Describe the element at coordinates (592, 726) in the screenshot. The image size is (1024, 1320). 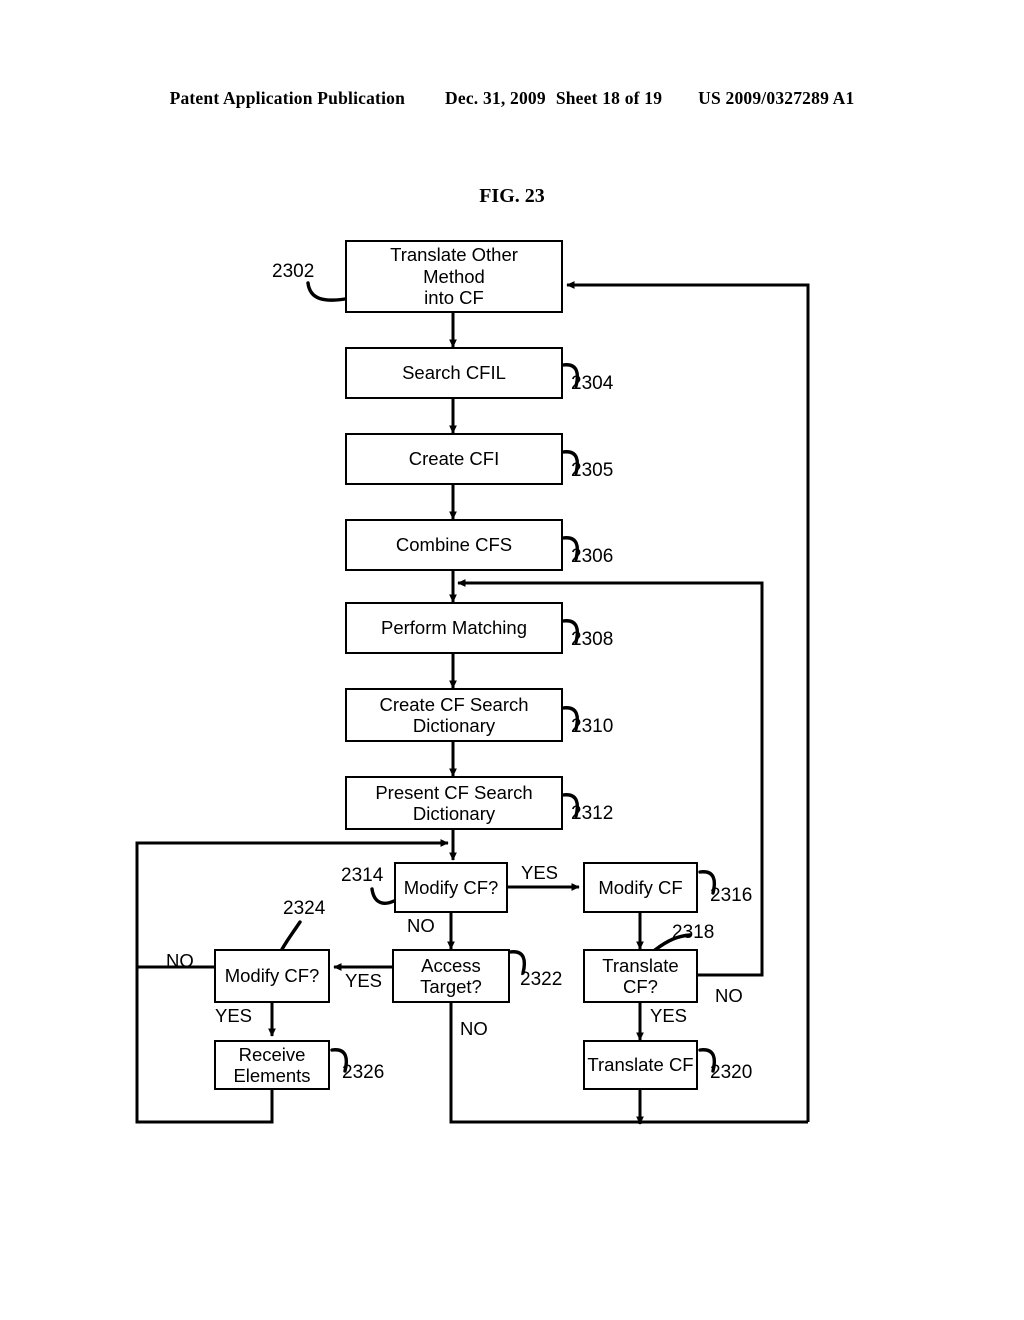
I see `reference-numeral-2310: 2310` at that location.